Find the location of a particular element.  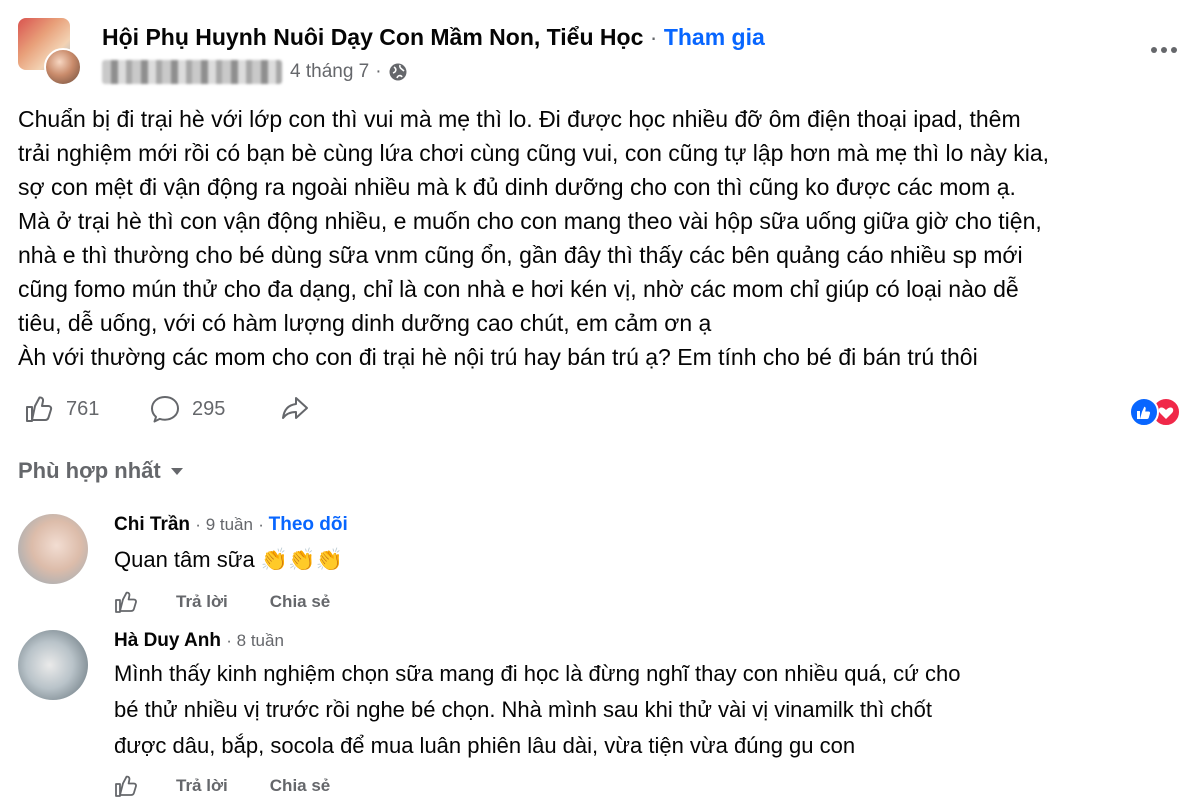

post-date: 4 tháng 7 is located at coordinates (329, 72).